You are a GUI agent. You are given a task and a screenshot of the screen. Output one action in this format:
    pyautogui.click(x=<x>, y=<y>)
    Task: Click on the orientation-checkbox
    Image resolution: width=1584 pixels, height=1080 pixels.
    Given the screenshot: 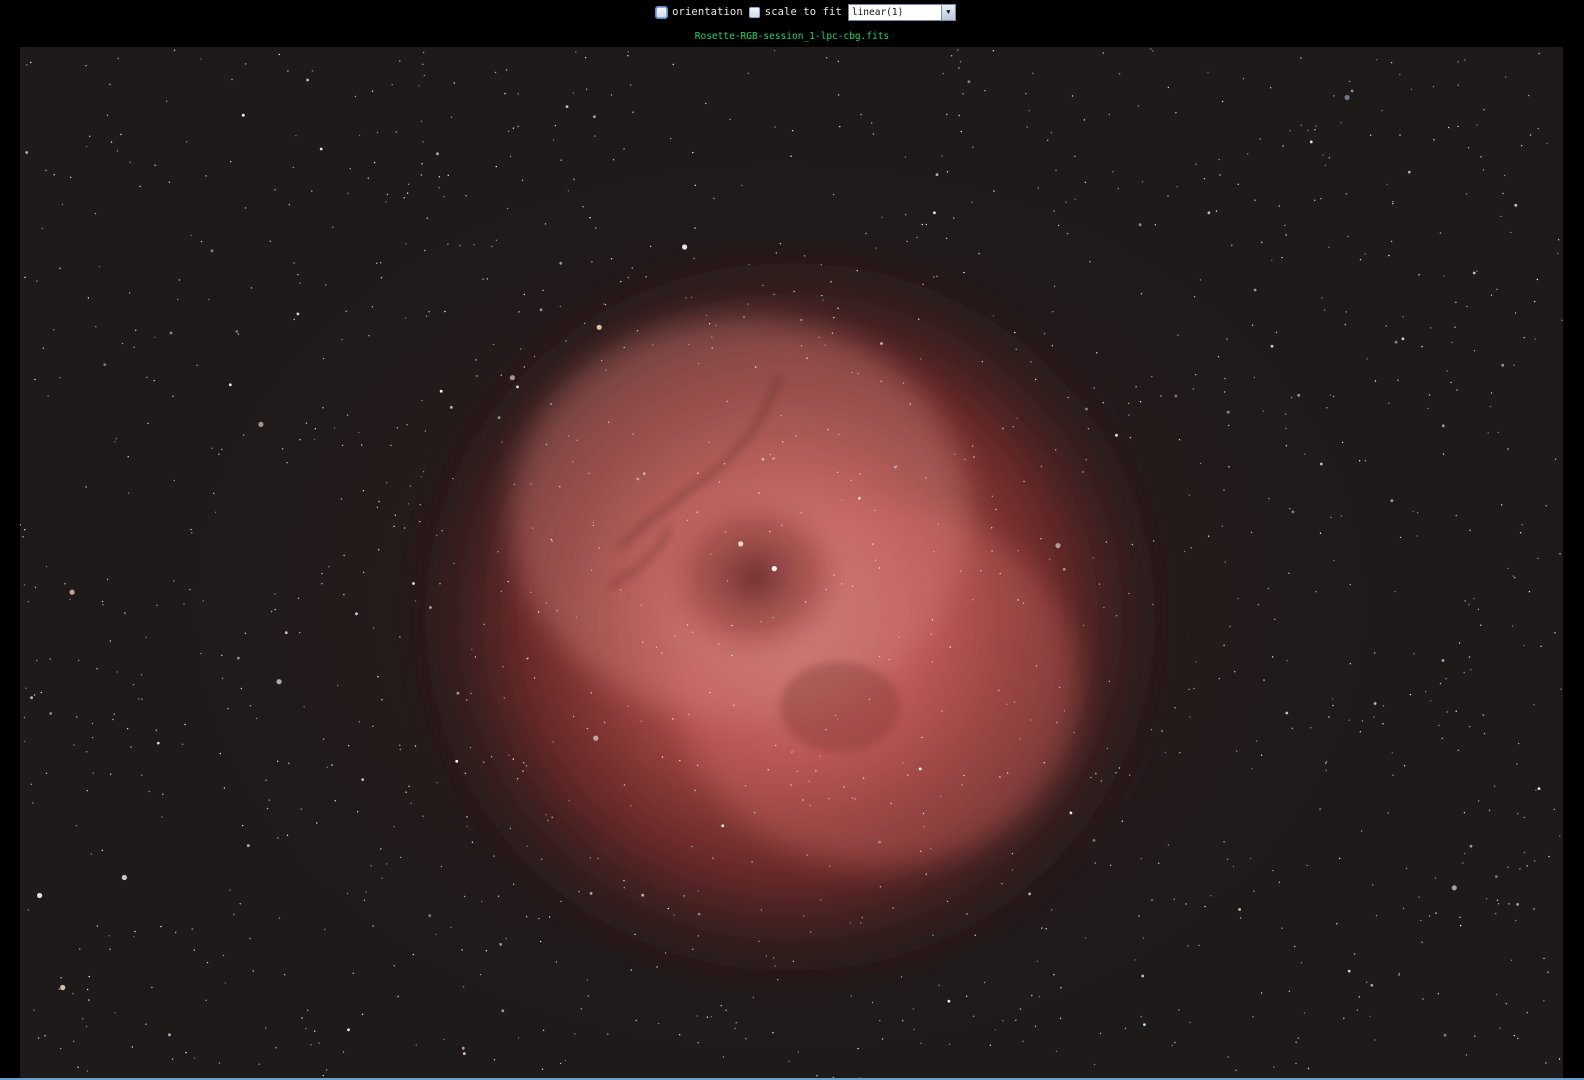 What is the action you would take?
    pyautogui.click(x=662, y=12)
    